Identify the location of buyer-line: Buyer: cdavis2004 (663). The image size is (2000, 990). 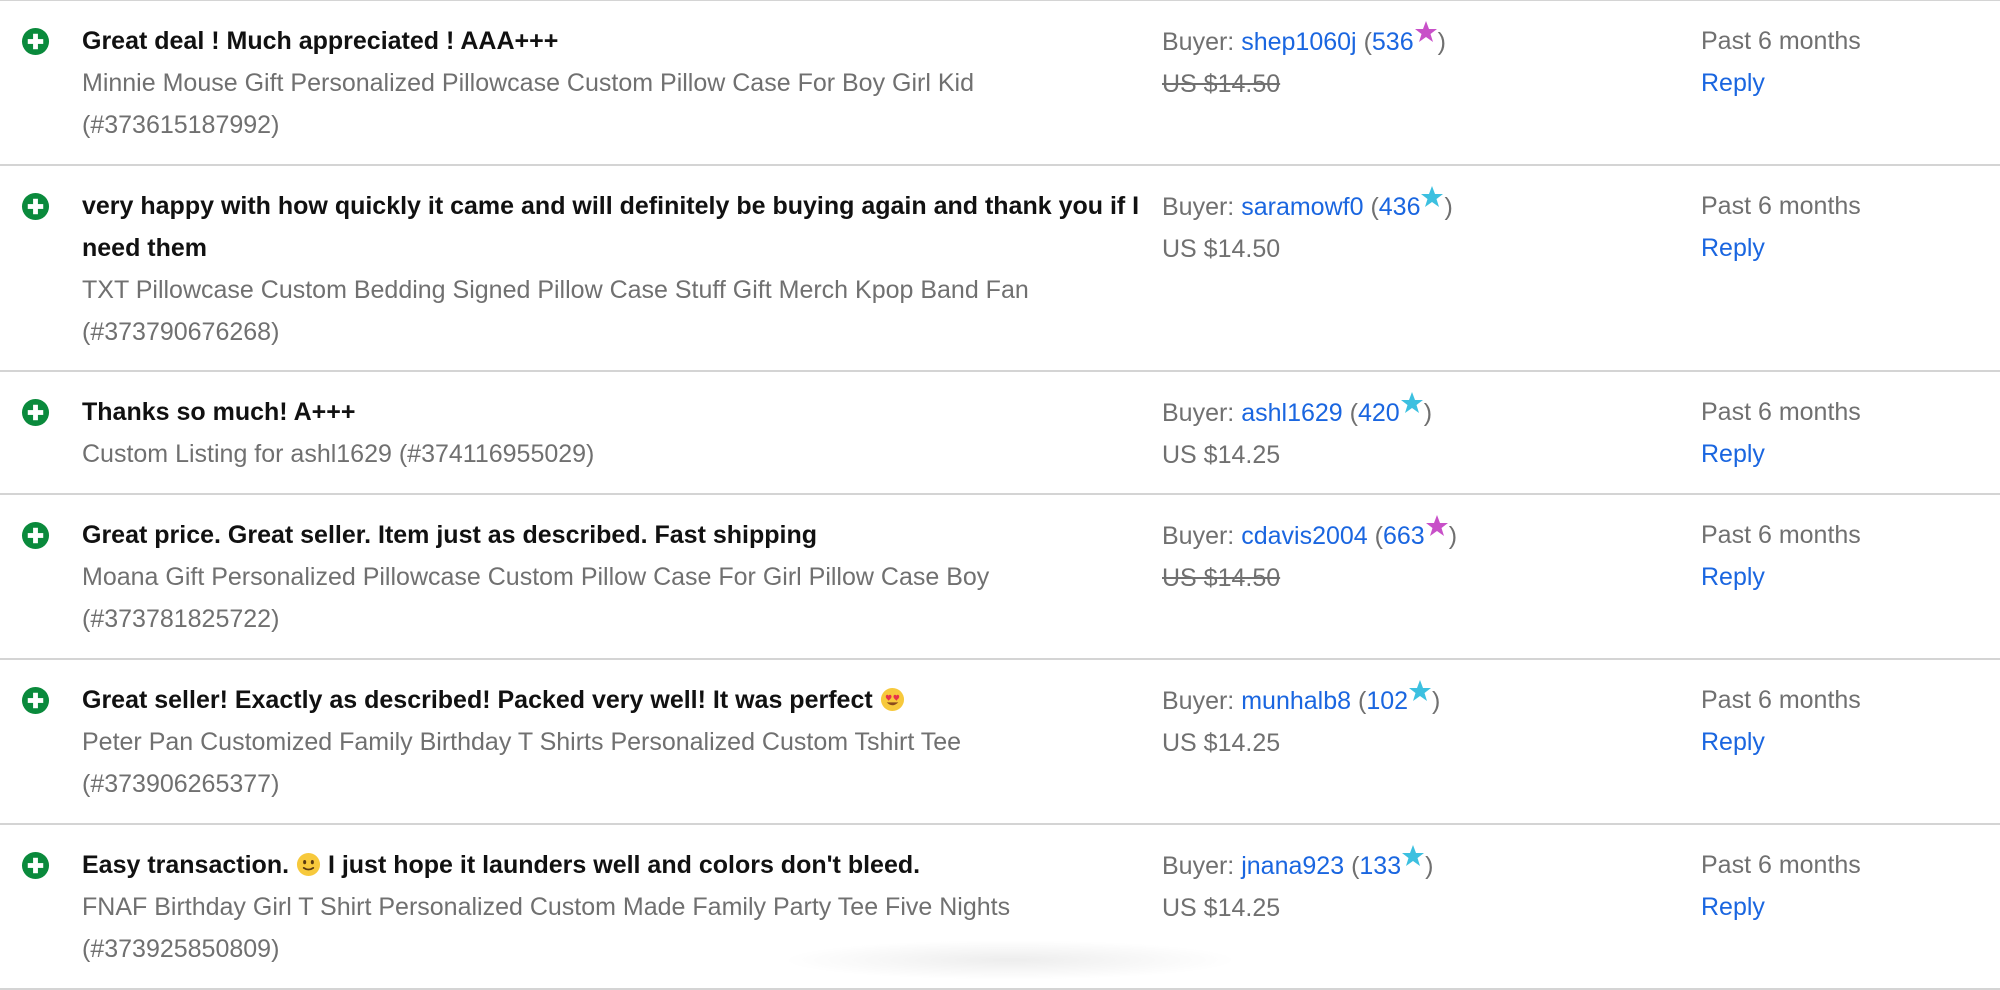
(1402, 535).